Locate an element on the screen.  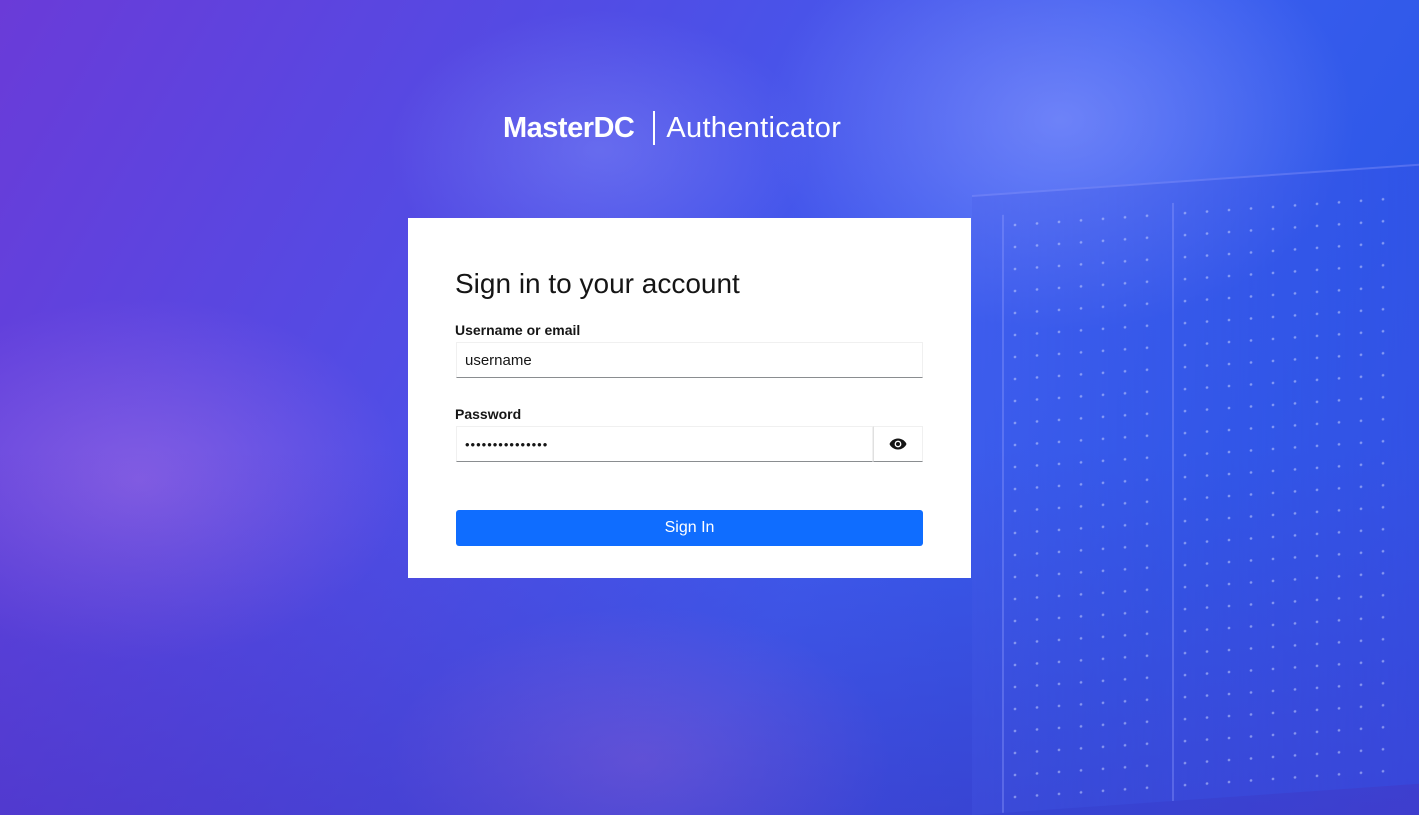
eye-icon is located at coordinates (898, 444).